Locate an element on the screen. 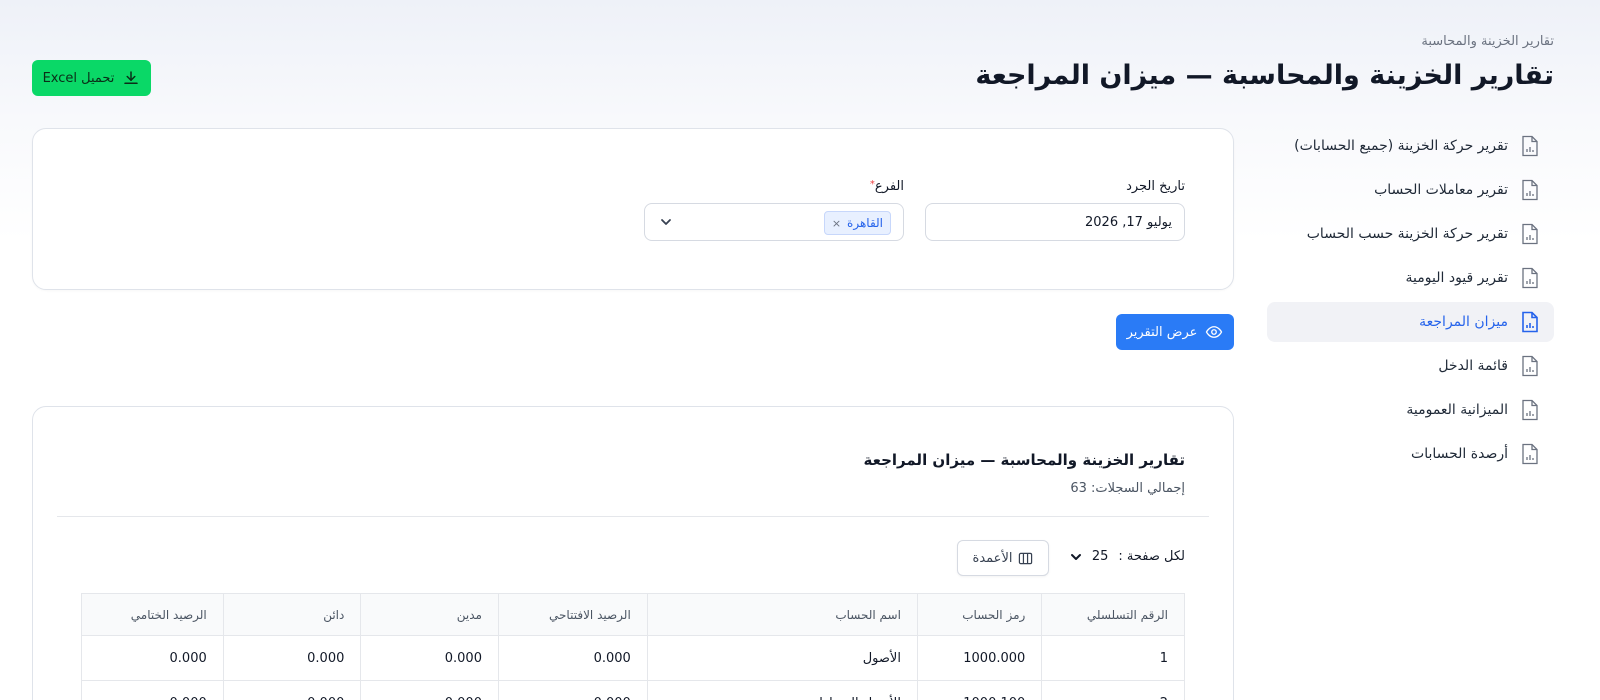 The width and height of the screenshot is (1600, 700). download-icon is located at coordinates (131, 77).